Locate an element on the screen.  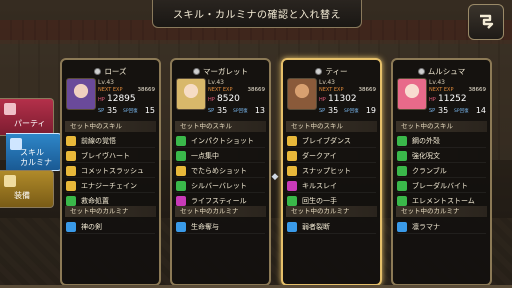
tab-equipment: 装備 is located at coordinates (27, 189).